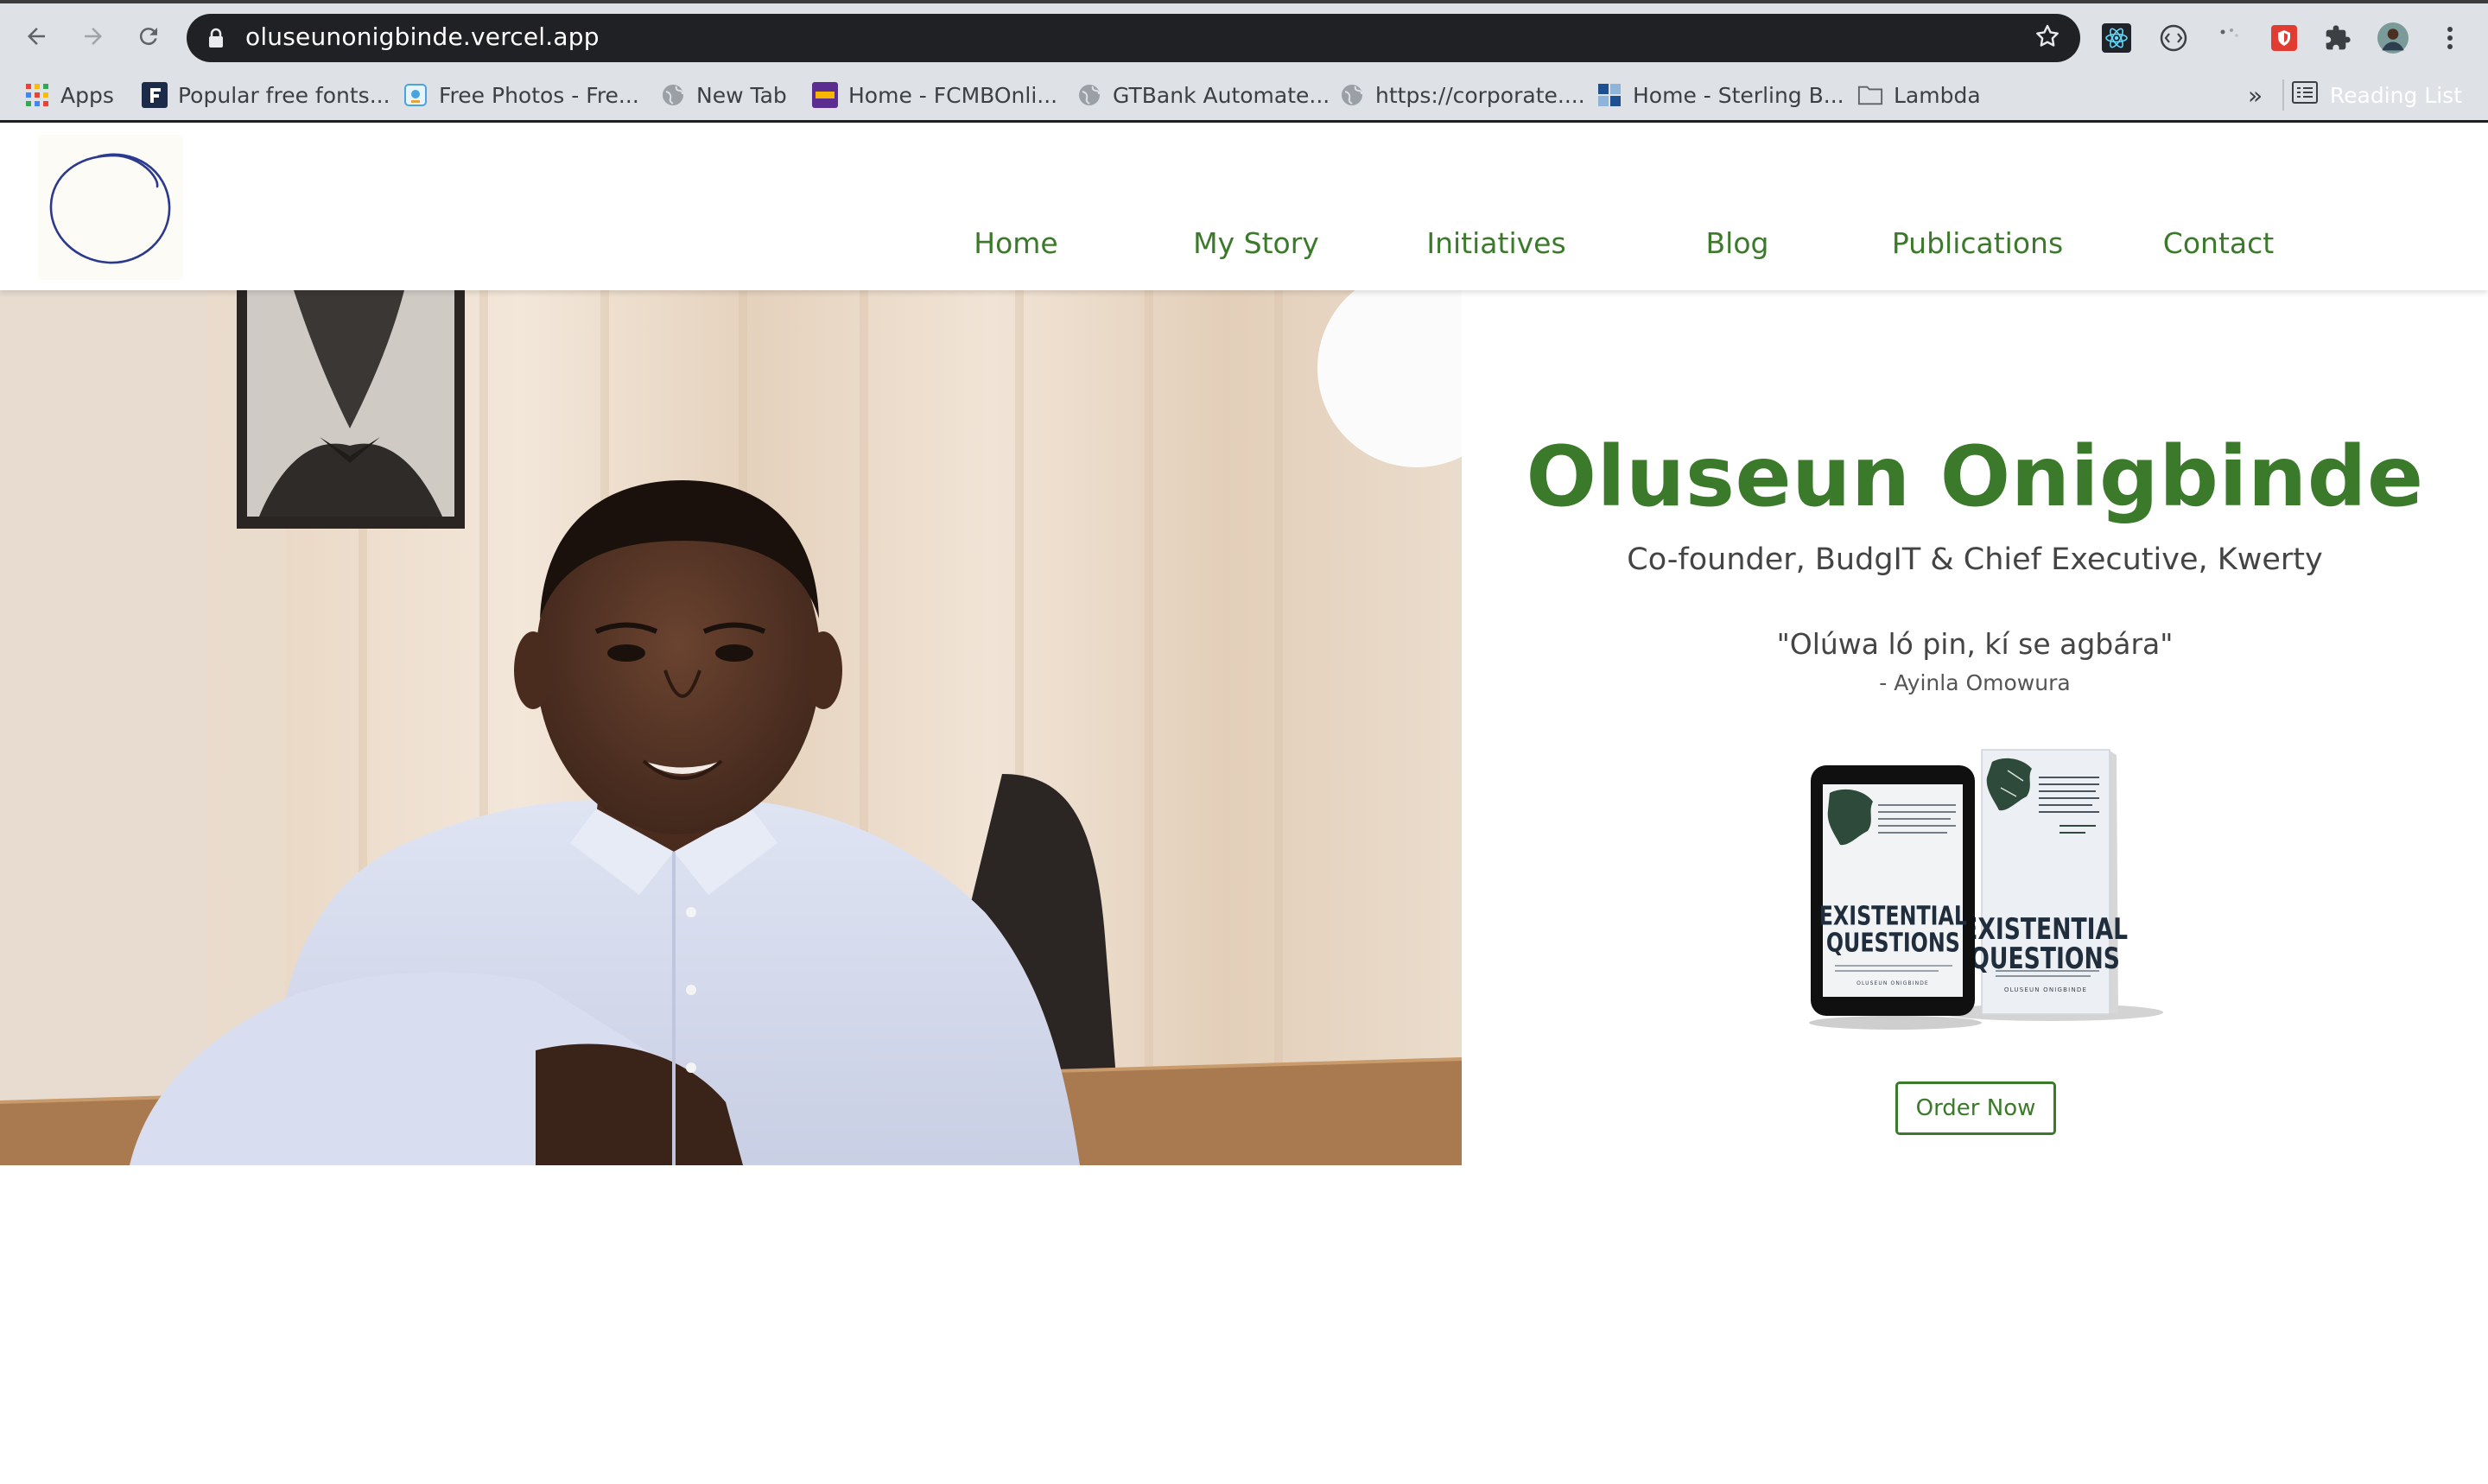  Describe the element at coordinates (2305, 95) in the screenshot. I see `reading-list-icon` at that location.